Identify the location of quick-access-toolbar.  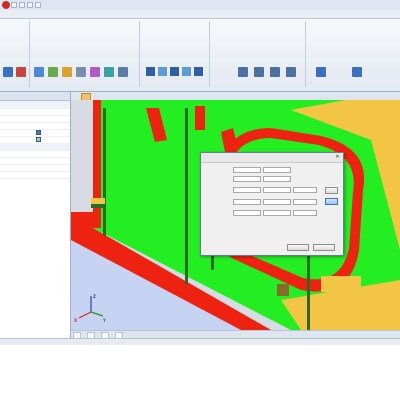
(26, 5).